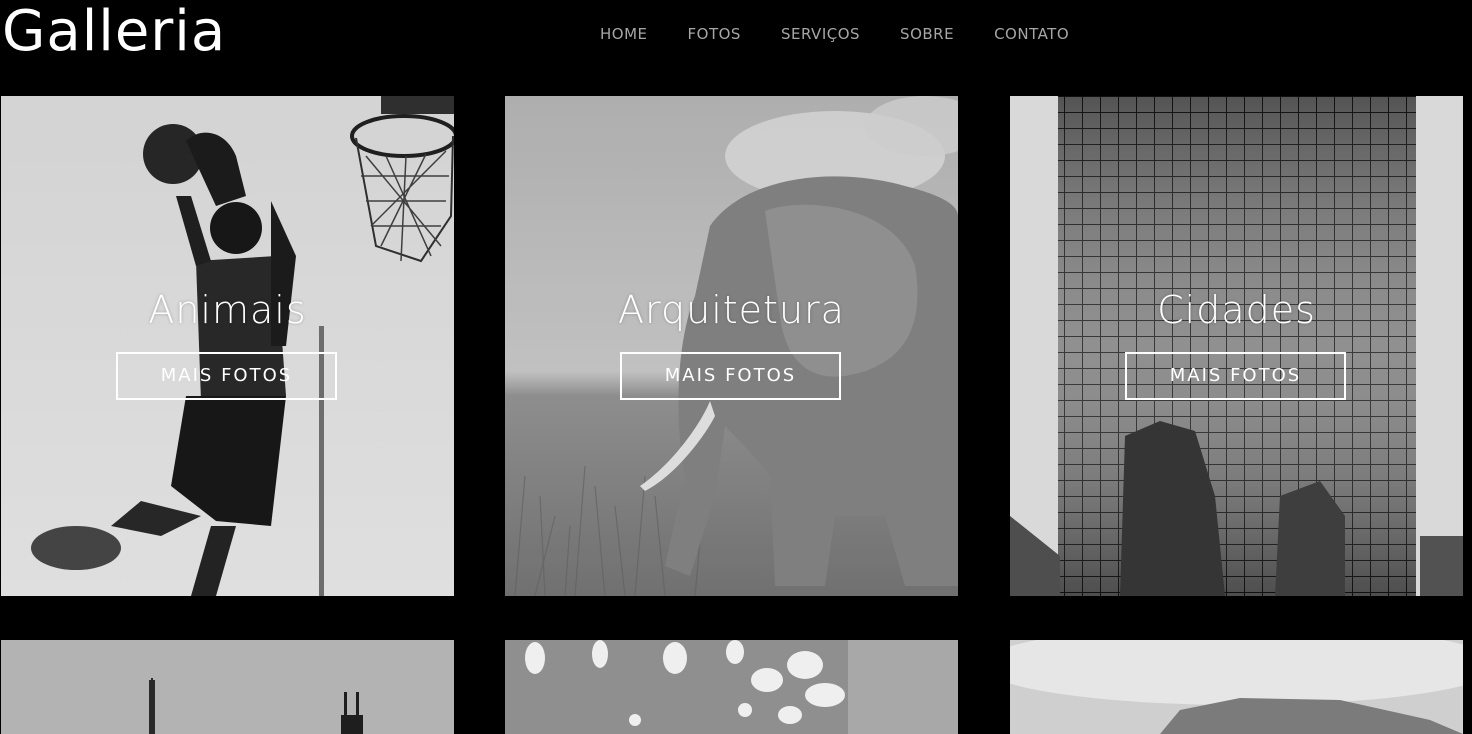 Image resolution: width=1472 pixels, height=734 pixels. What do you see at coordinates (714, 34) in the screenshot?
I see `nav-fotos: FOTOS` at bounding box center [714, 34].